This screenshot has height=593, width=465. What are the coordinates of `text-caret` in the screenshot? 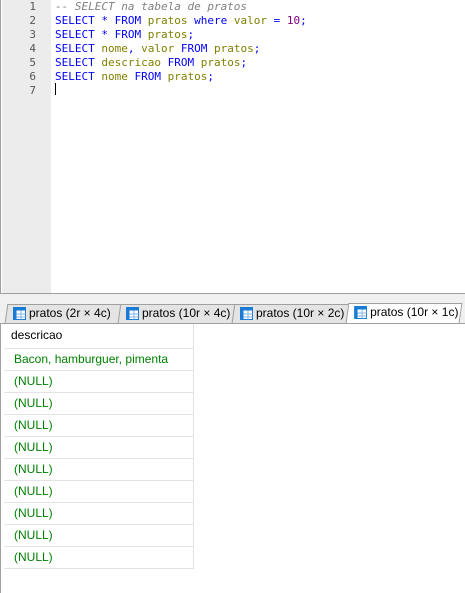 It's located at (55, 89).